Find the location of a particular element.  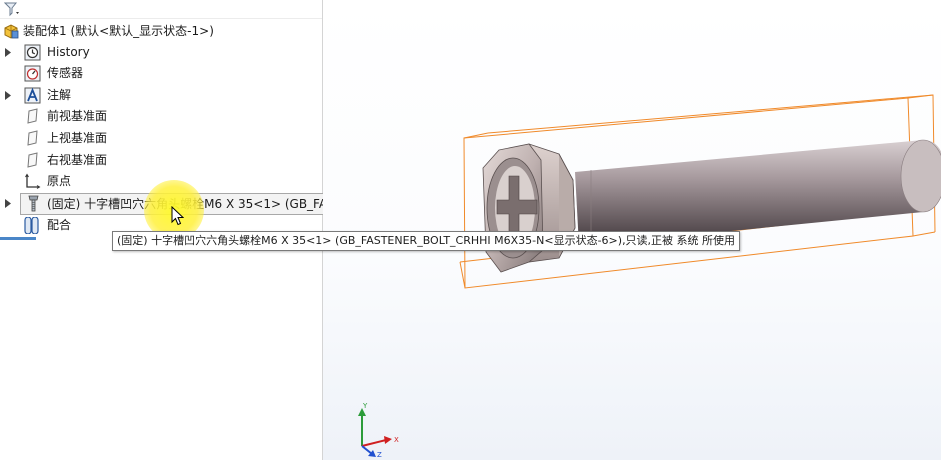

tree-item-annotations: 注解 is located at coordinates (161, 95).